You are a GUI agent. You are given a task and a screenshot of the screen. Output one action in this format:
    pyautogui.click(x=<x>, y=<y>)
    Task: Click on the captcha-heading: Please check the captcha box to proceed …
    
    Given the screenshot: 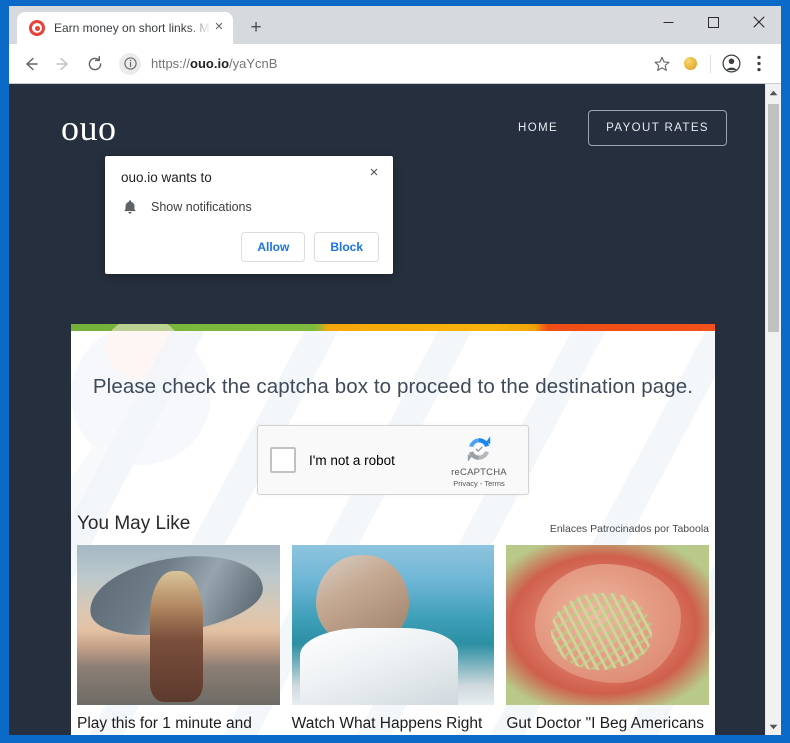 What is the action you would take?
    pyautogui.click(x=393, y=386)
    